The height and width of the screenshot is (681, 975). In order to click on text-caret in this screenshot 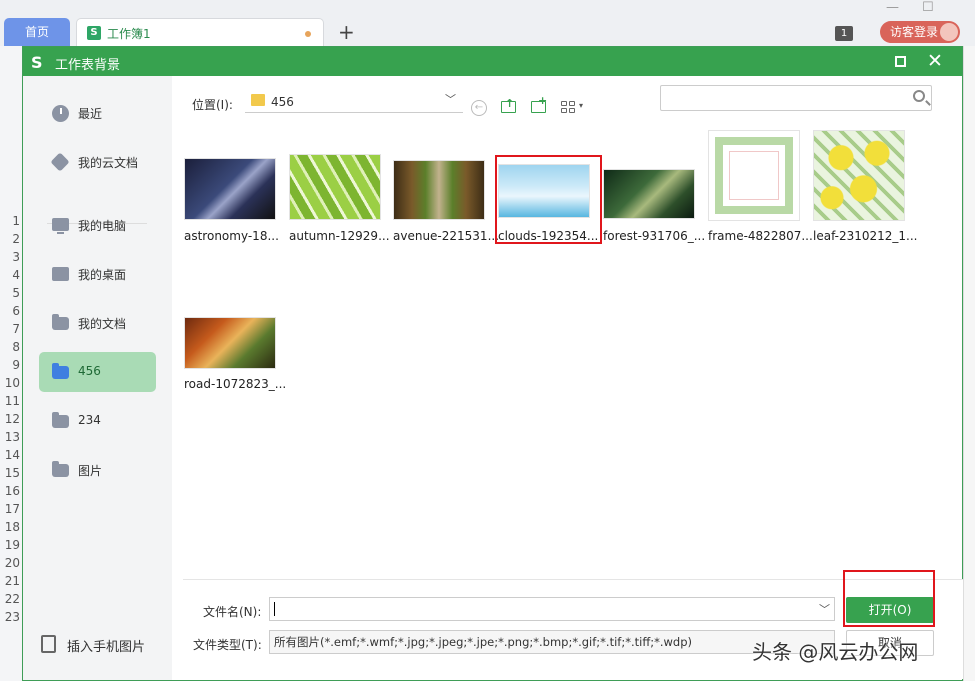, I will do `click(274, 609)`.